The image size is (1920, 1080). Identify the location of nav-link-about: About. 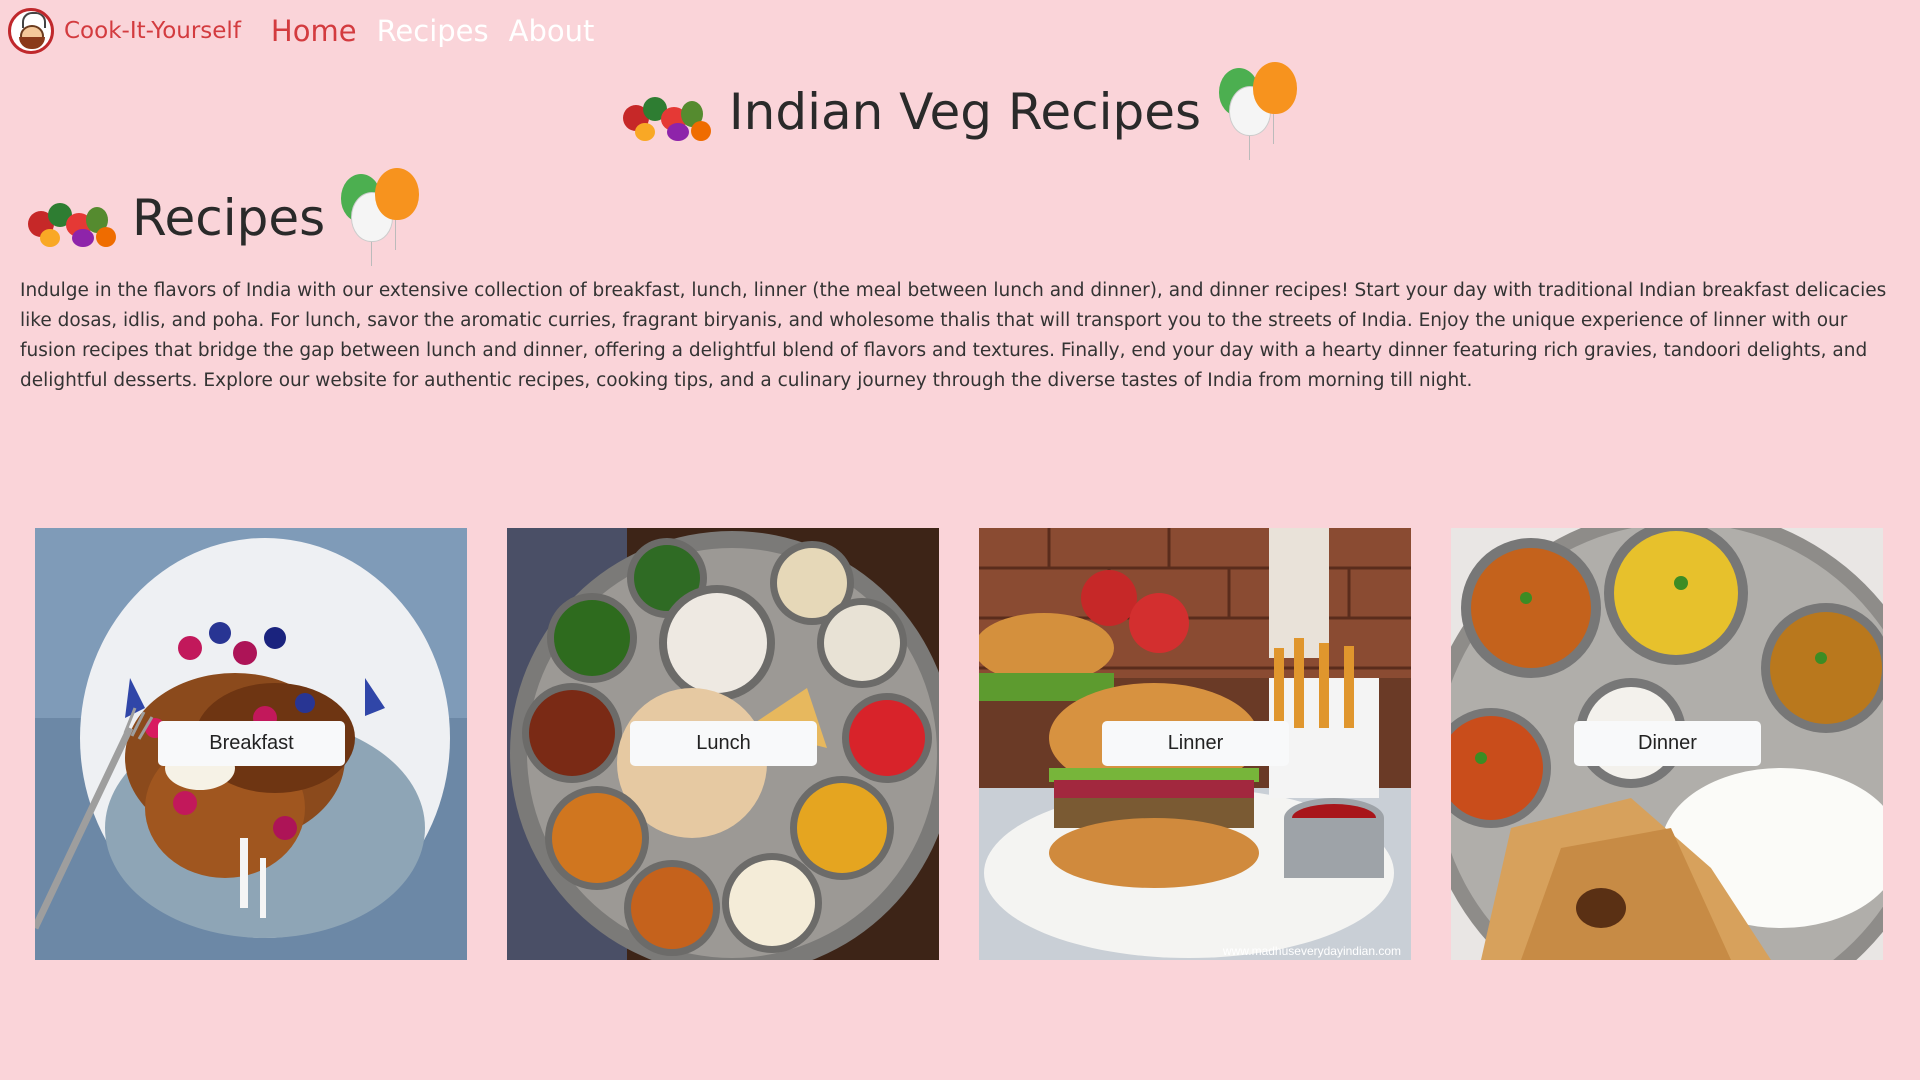
(552, 31).